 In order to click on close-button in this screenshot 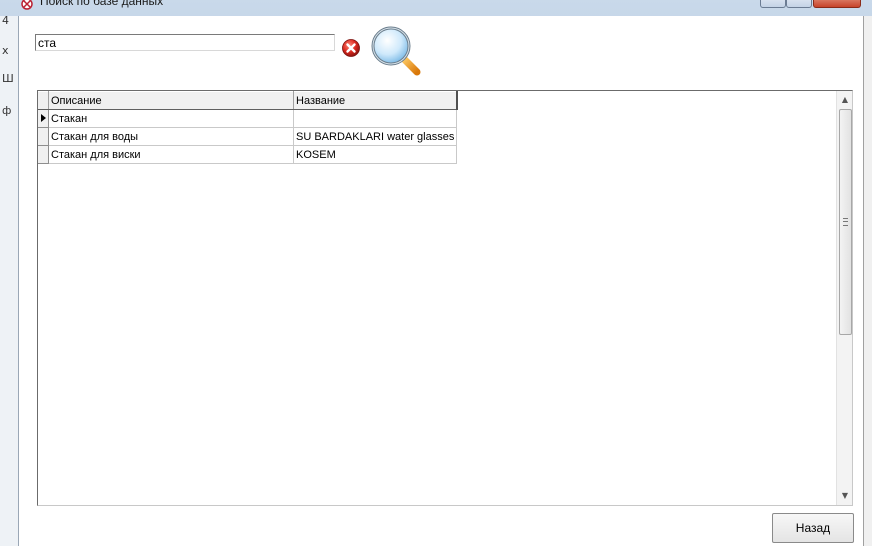, I will do `click(837, 4)`.